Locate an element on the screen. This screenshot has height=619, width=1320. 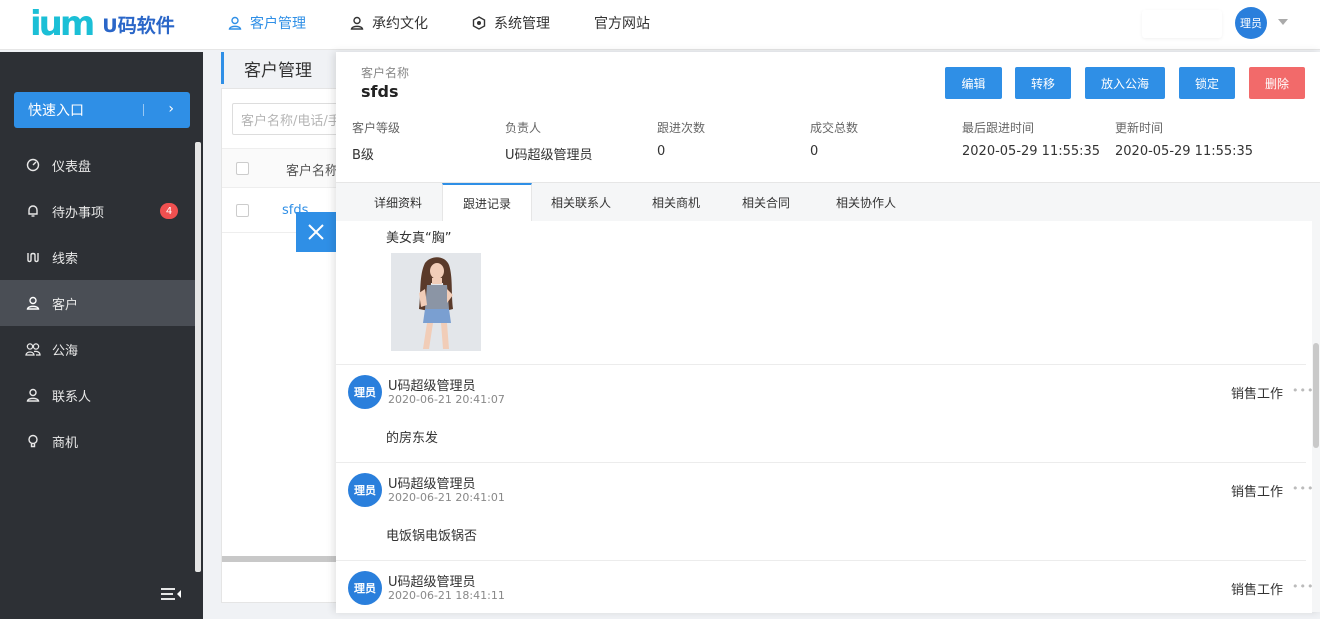
edit-button: 编辑 is located at coordinates (973, 83).